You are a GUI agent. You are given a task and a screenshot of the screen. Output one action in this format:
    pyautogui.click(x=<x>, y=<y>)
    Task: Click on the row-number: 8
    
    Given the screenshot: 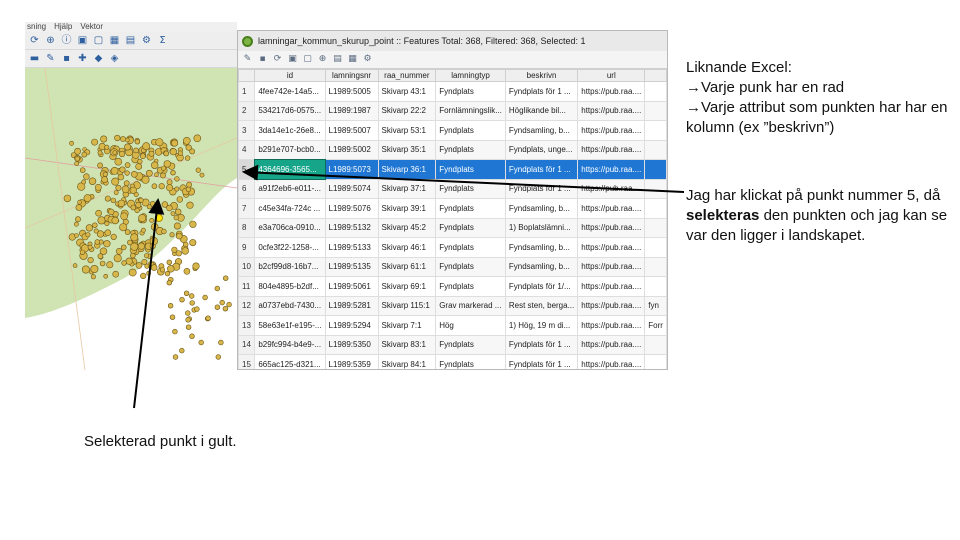 What is the action you would take?
    pyautogui.click(x=247, y=227)
    